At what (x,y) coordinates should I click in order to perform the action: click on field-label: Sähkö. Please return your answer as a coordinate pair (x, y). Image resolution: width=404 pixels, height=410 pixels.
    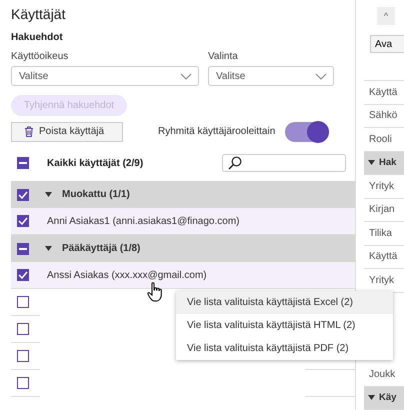
    Looking at the image, I should click on (383, 116).